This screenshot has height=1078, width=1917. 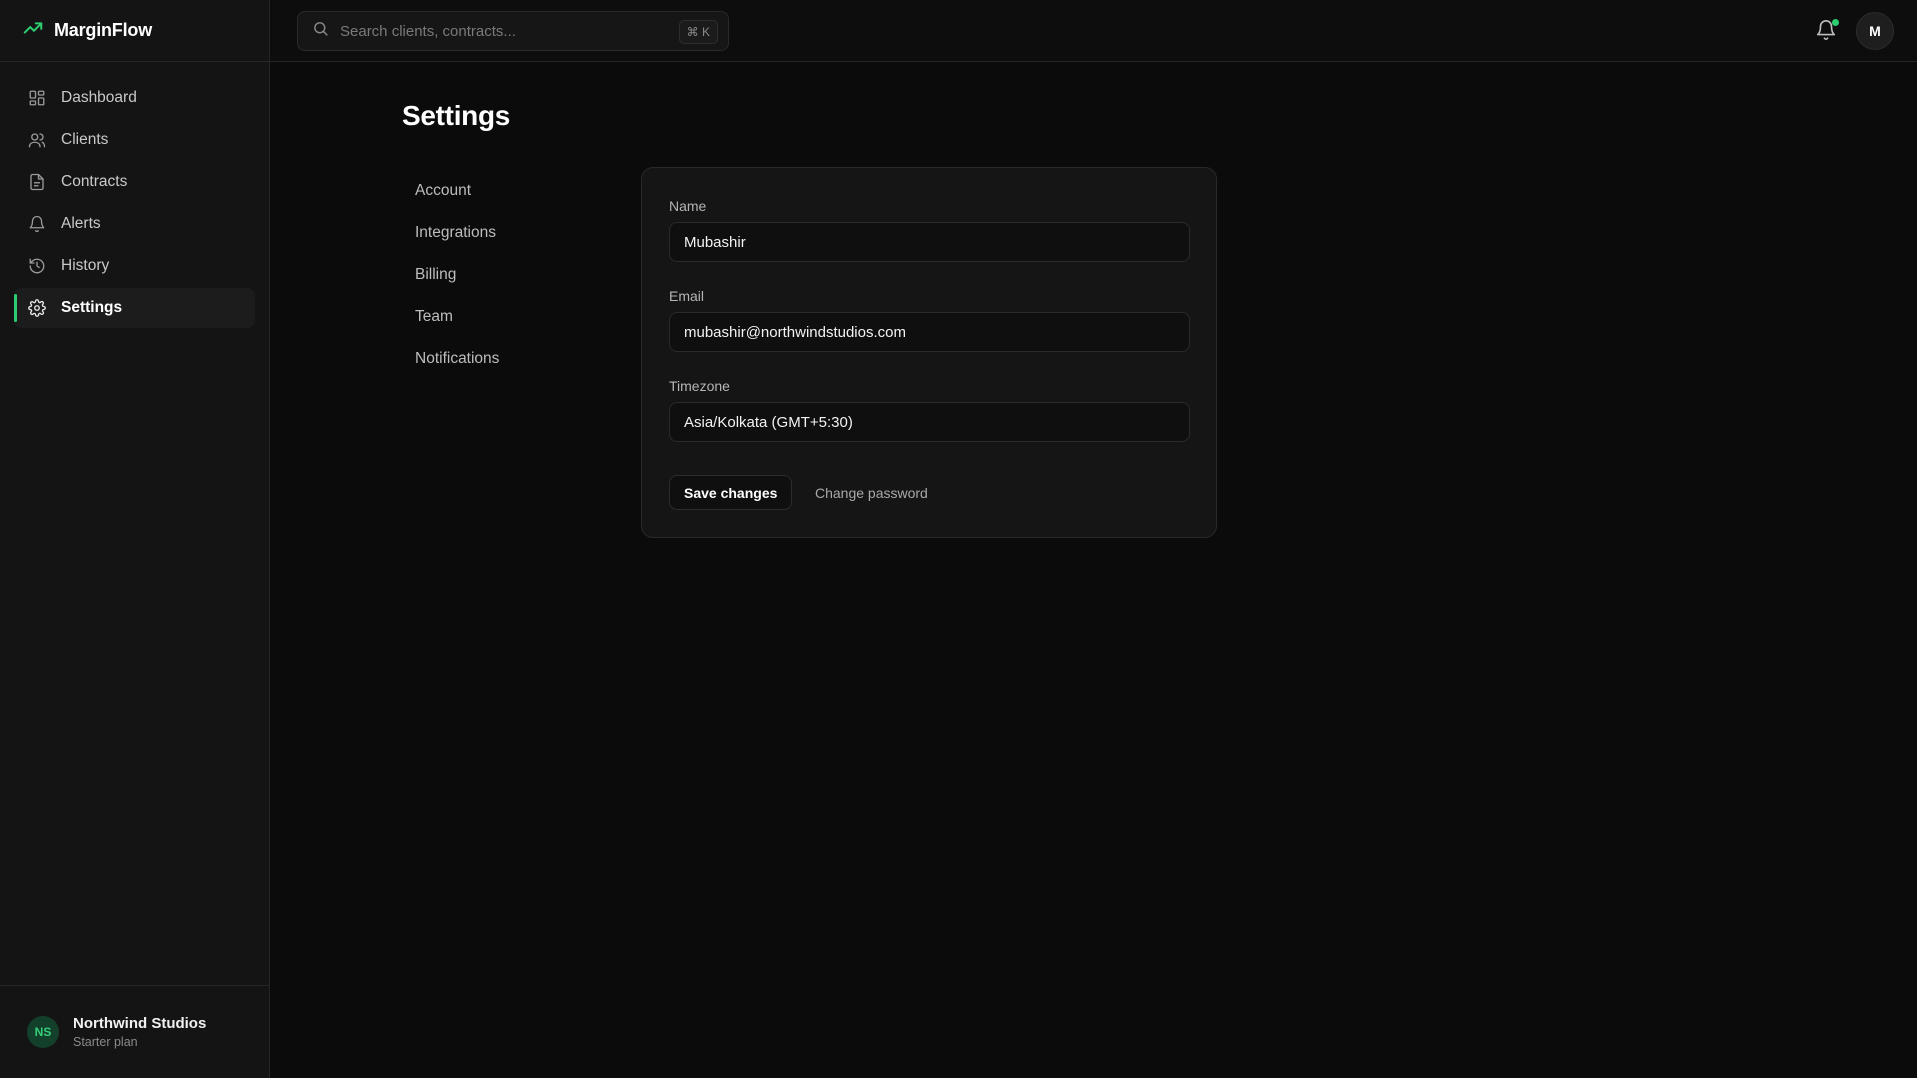 What do you see at coordinates (505, 31) in the screenshot?
I see `search-input` at bounding box center [505, 31].